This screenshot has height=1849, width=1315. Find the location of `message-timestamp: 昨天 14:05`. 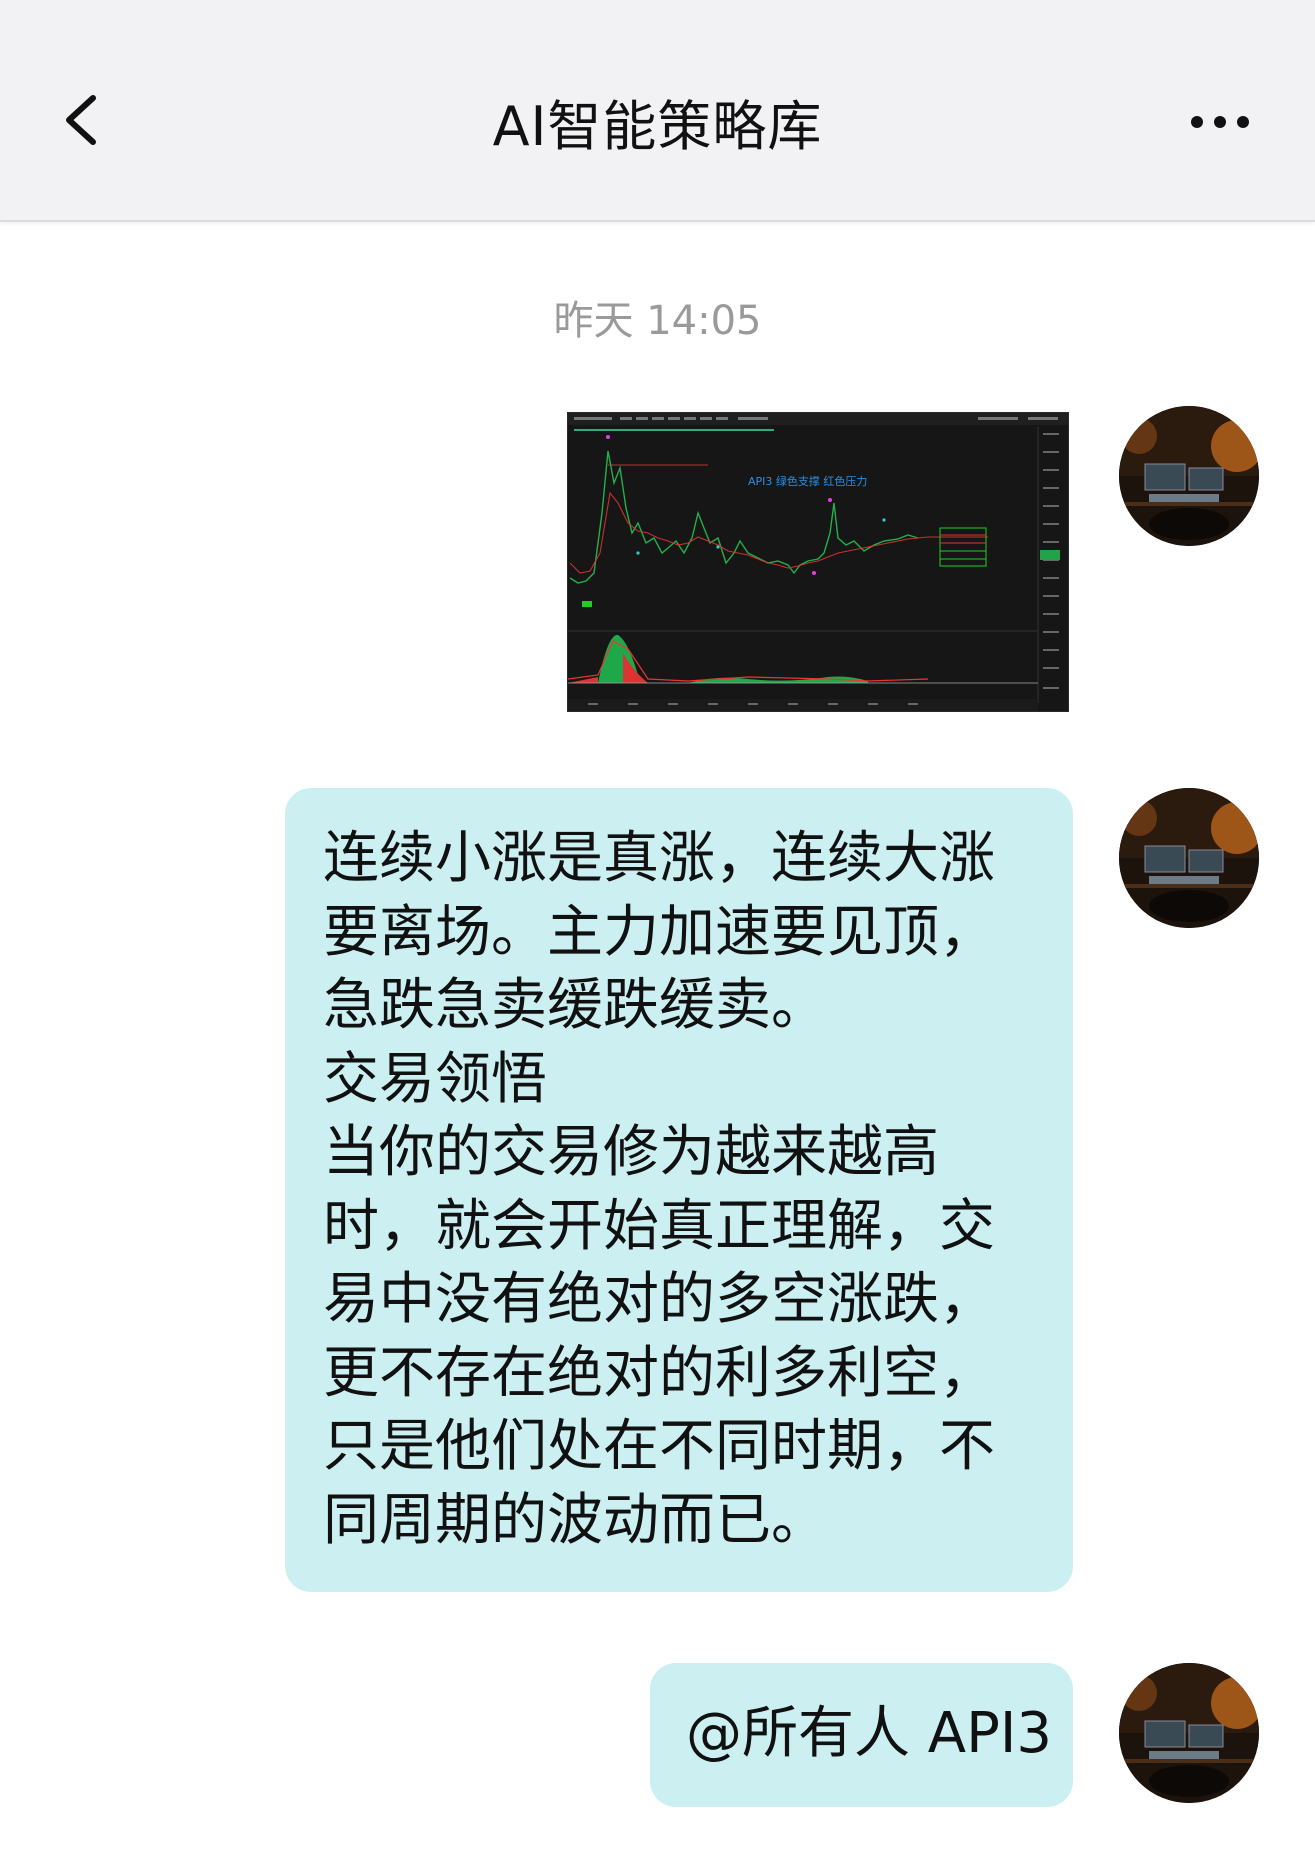

message-timestamp: 昨天 14:05 is located at coordinates (657, 321).